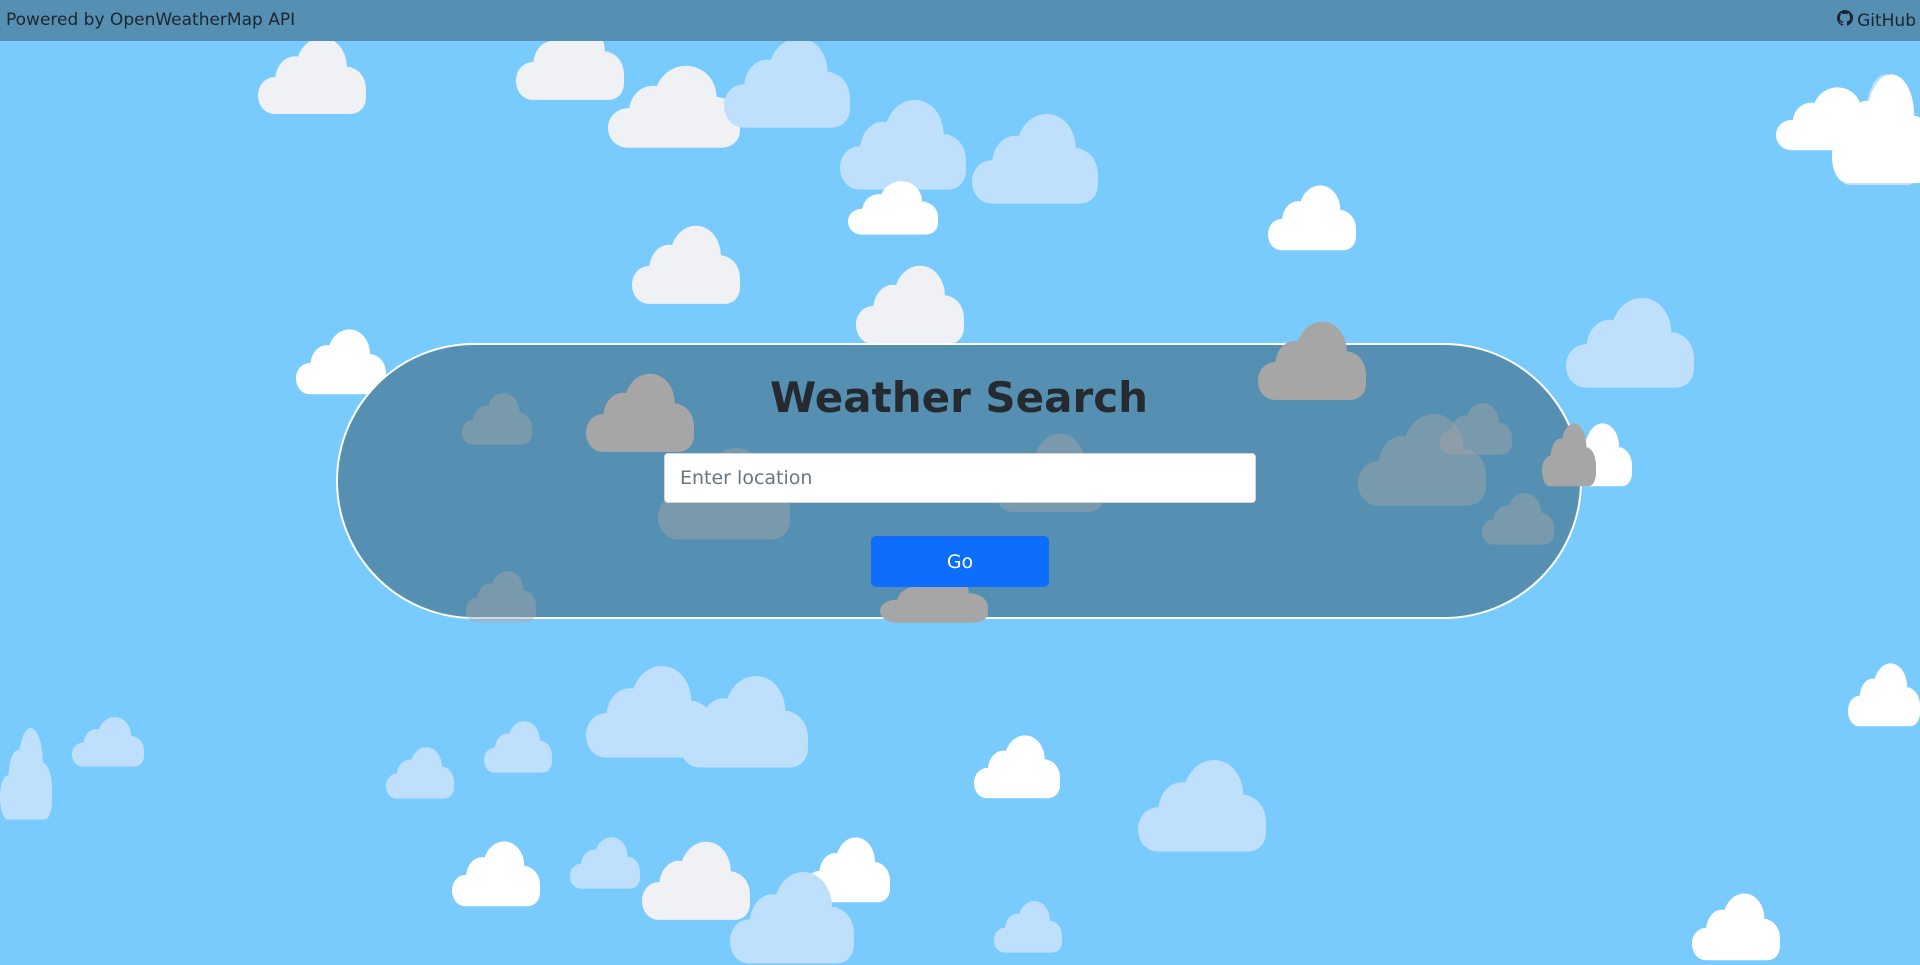 The image size is (1920, 965). I want to click on page-title: Weather Search, so click(959, 397).